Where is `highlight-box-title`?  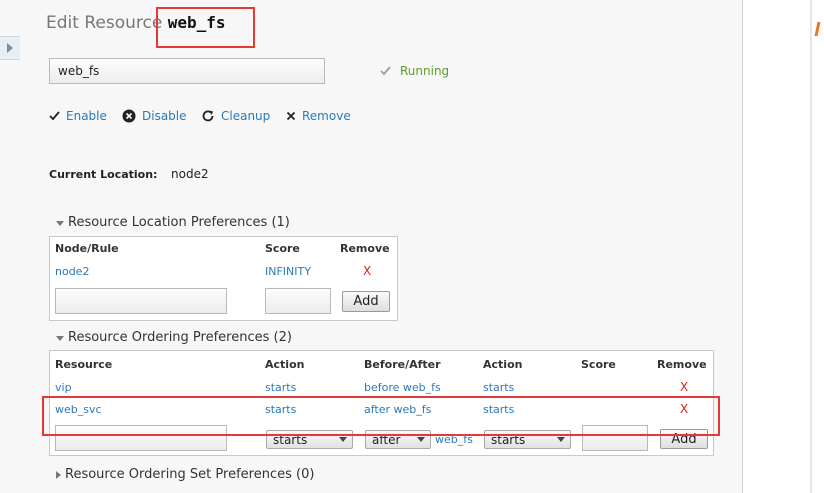
highlight-box-title is located at coordinates (205, 27).